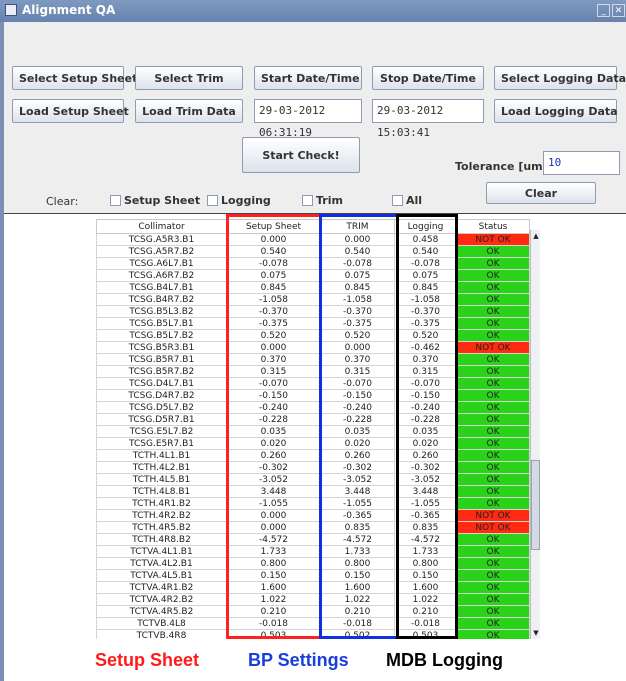 This screenshot has height=681, width=626. What do you see at coordinates (313, 539) in the screenshot?
I see `table-row: TCTH.4R8.B2 -4.572 -4.572 -4.572 OK` at bounding box center [313, 539].